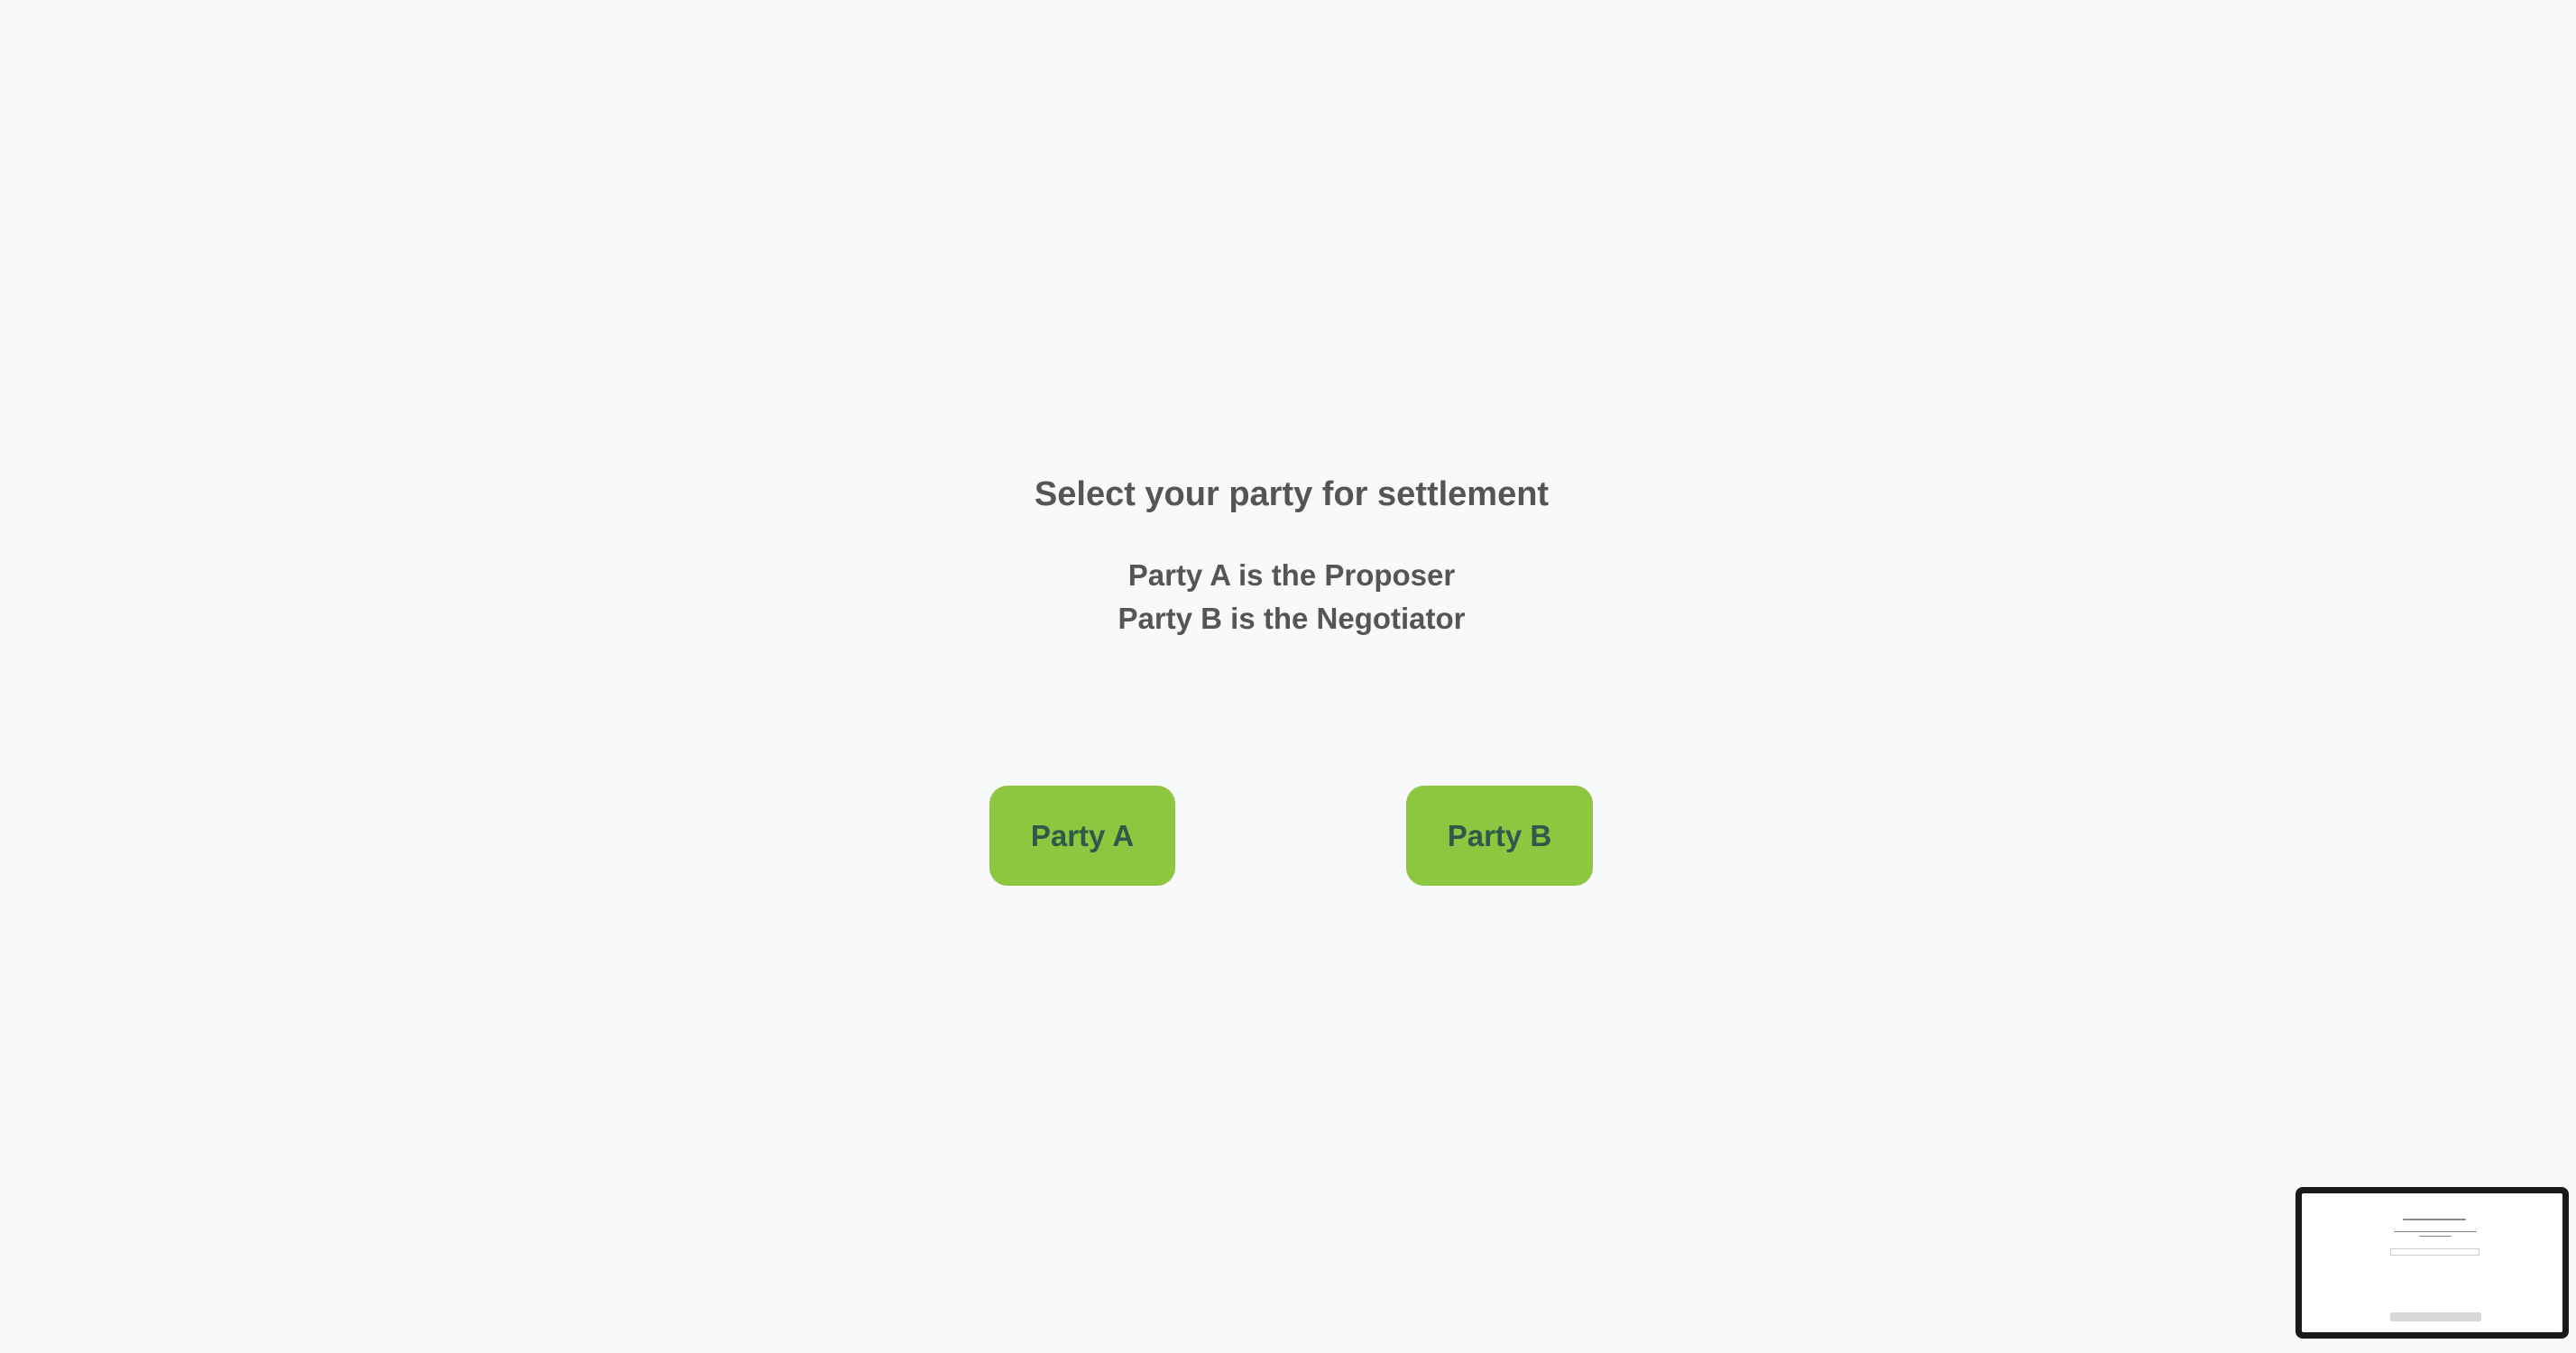 Image resolution: width=2576 pixels, height=1353 pixels. Describe the element at coordinates (2434, 1219) in the screenshot. I see `preview-title-line` at that location.